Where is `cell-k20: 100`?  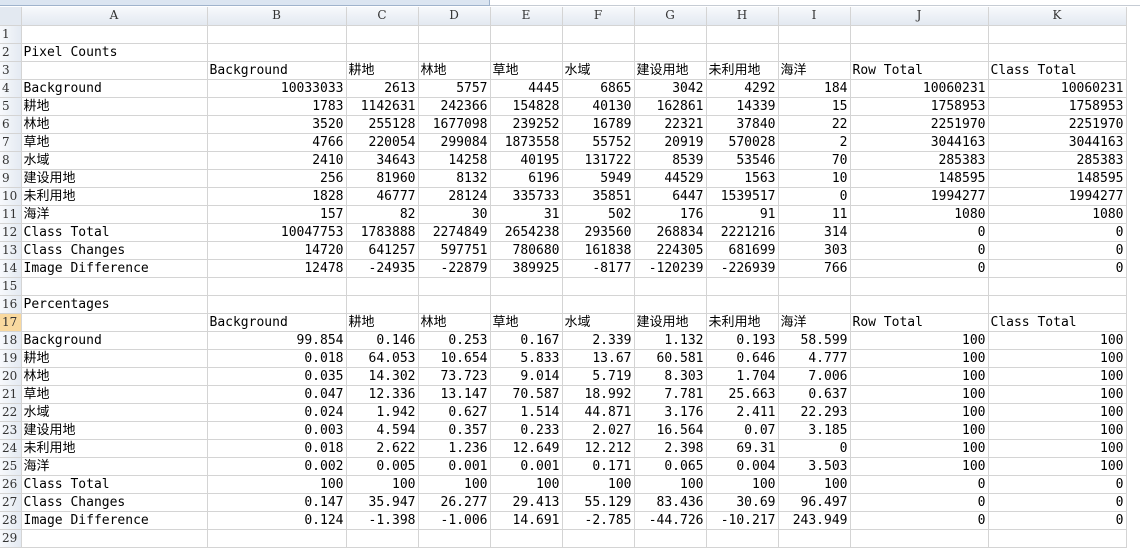
cell-k20: 100 is located at coordinates (1057, 376).